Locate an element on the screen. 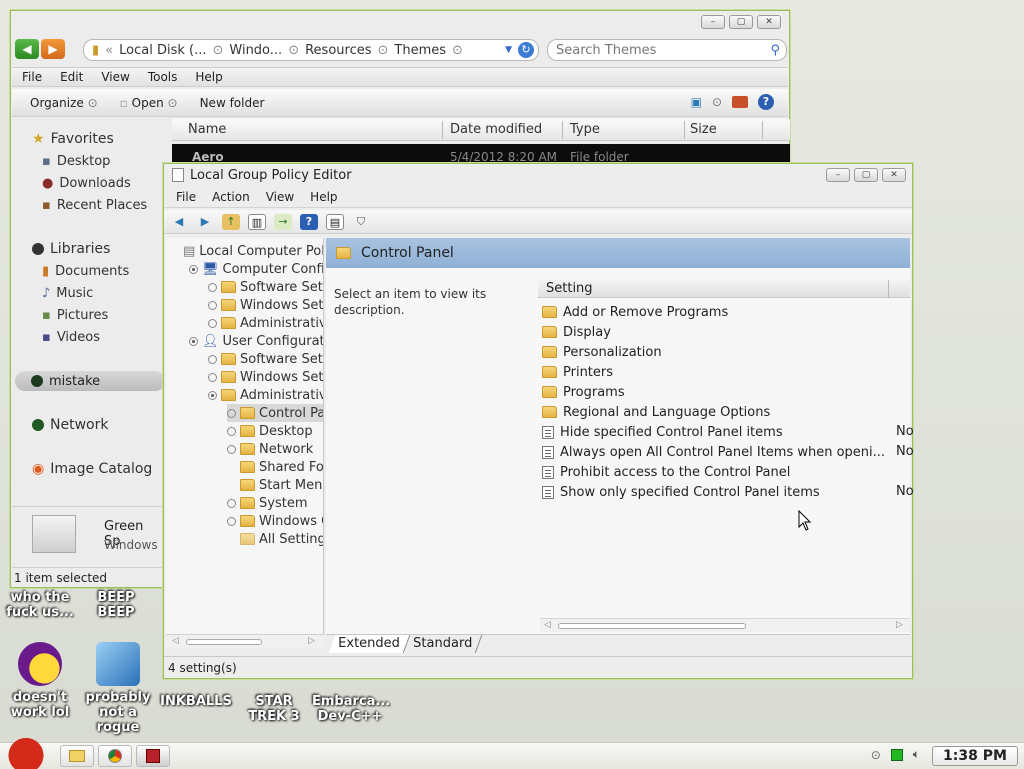  refresh-icon: ↻ is located at coordinates (526, 50).